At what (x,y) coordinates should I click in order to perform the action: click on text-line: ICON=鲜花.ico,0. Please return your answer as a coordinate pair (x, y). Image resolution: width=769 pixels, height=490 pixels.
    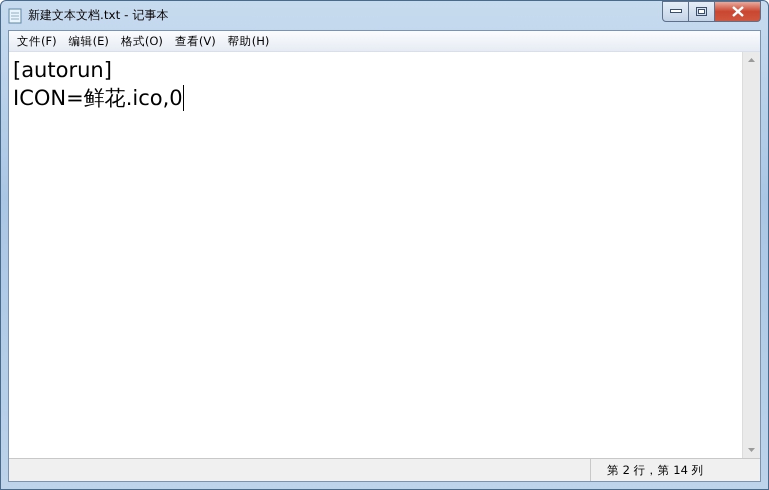
    Looking at the image, I should click on (98, 98).